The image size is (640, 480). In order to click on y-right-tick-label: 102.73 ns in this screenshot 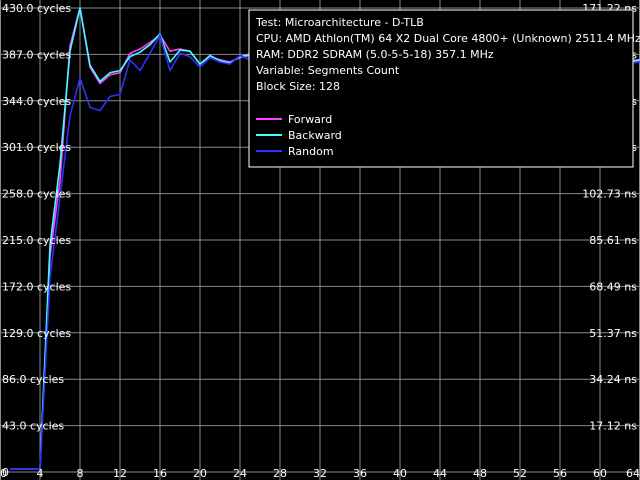, I will do `click(609, 194)`.